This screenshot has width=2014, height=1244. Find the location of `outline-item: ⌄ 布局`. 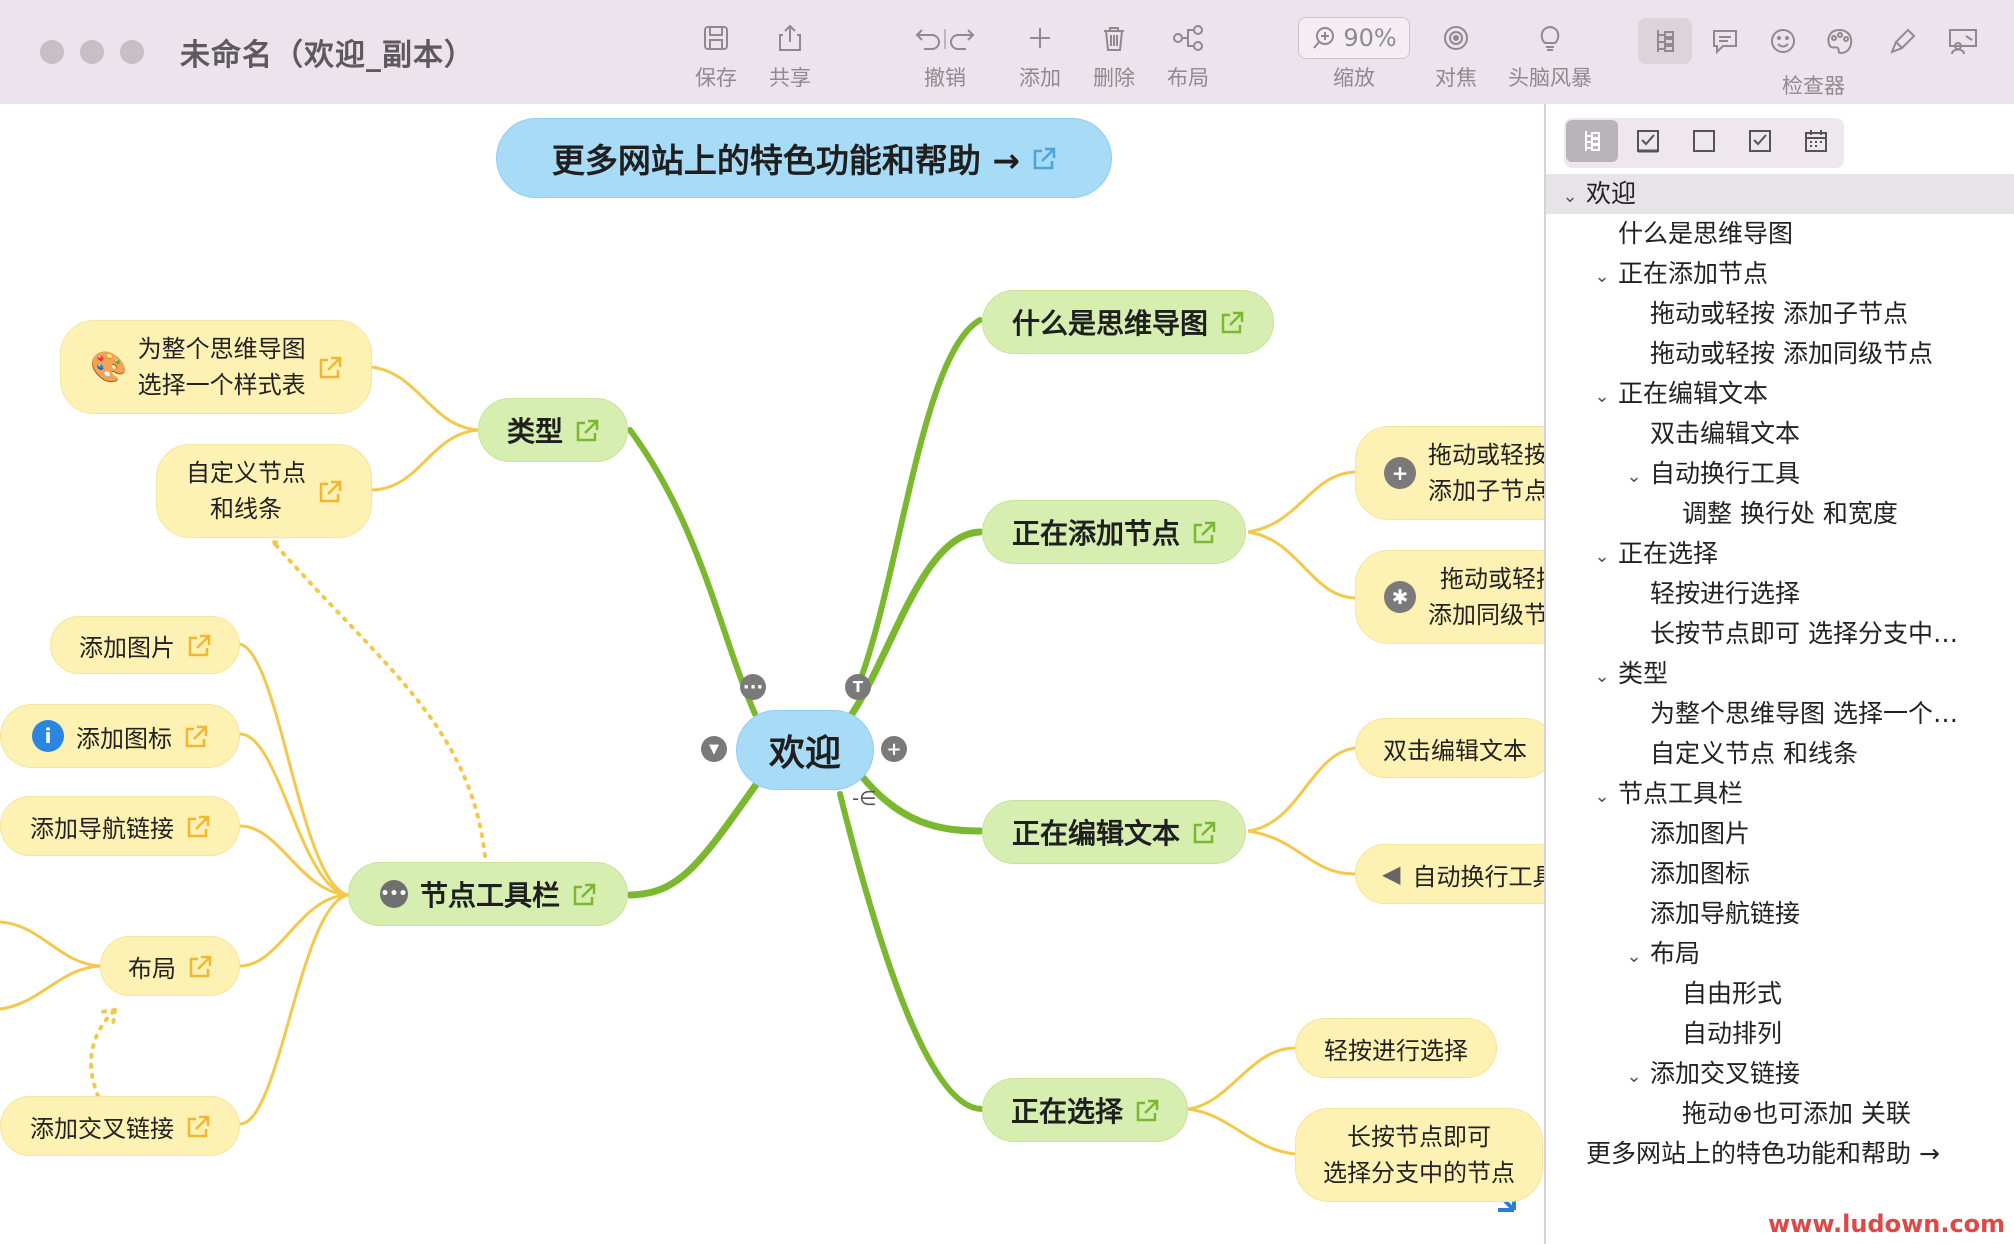

outline-item: ⌄ 布局 is located at coordinates (1780, 954).